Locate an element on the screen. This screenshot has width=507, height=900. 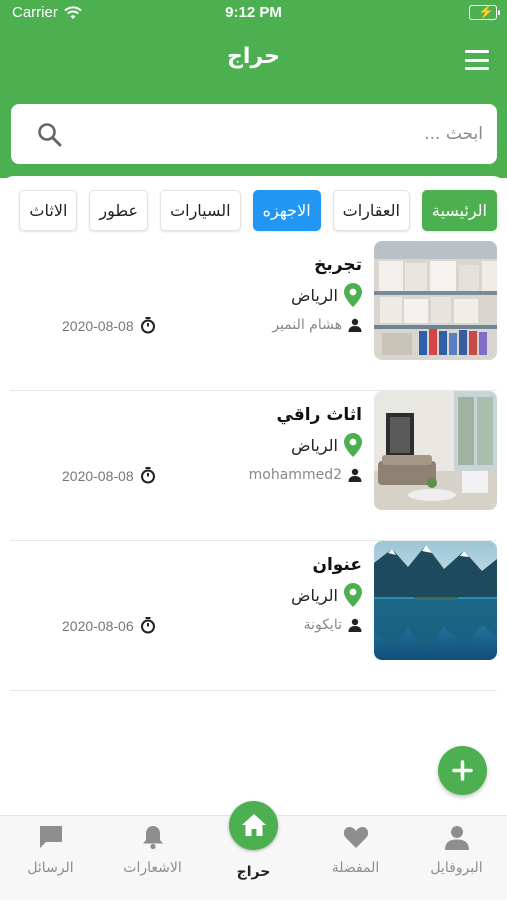
listing-user: تايكونة is located at coordinates (333, 625).